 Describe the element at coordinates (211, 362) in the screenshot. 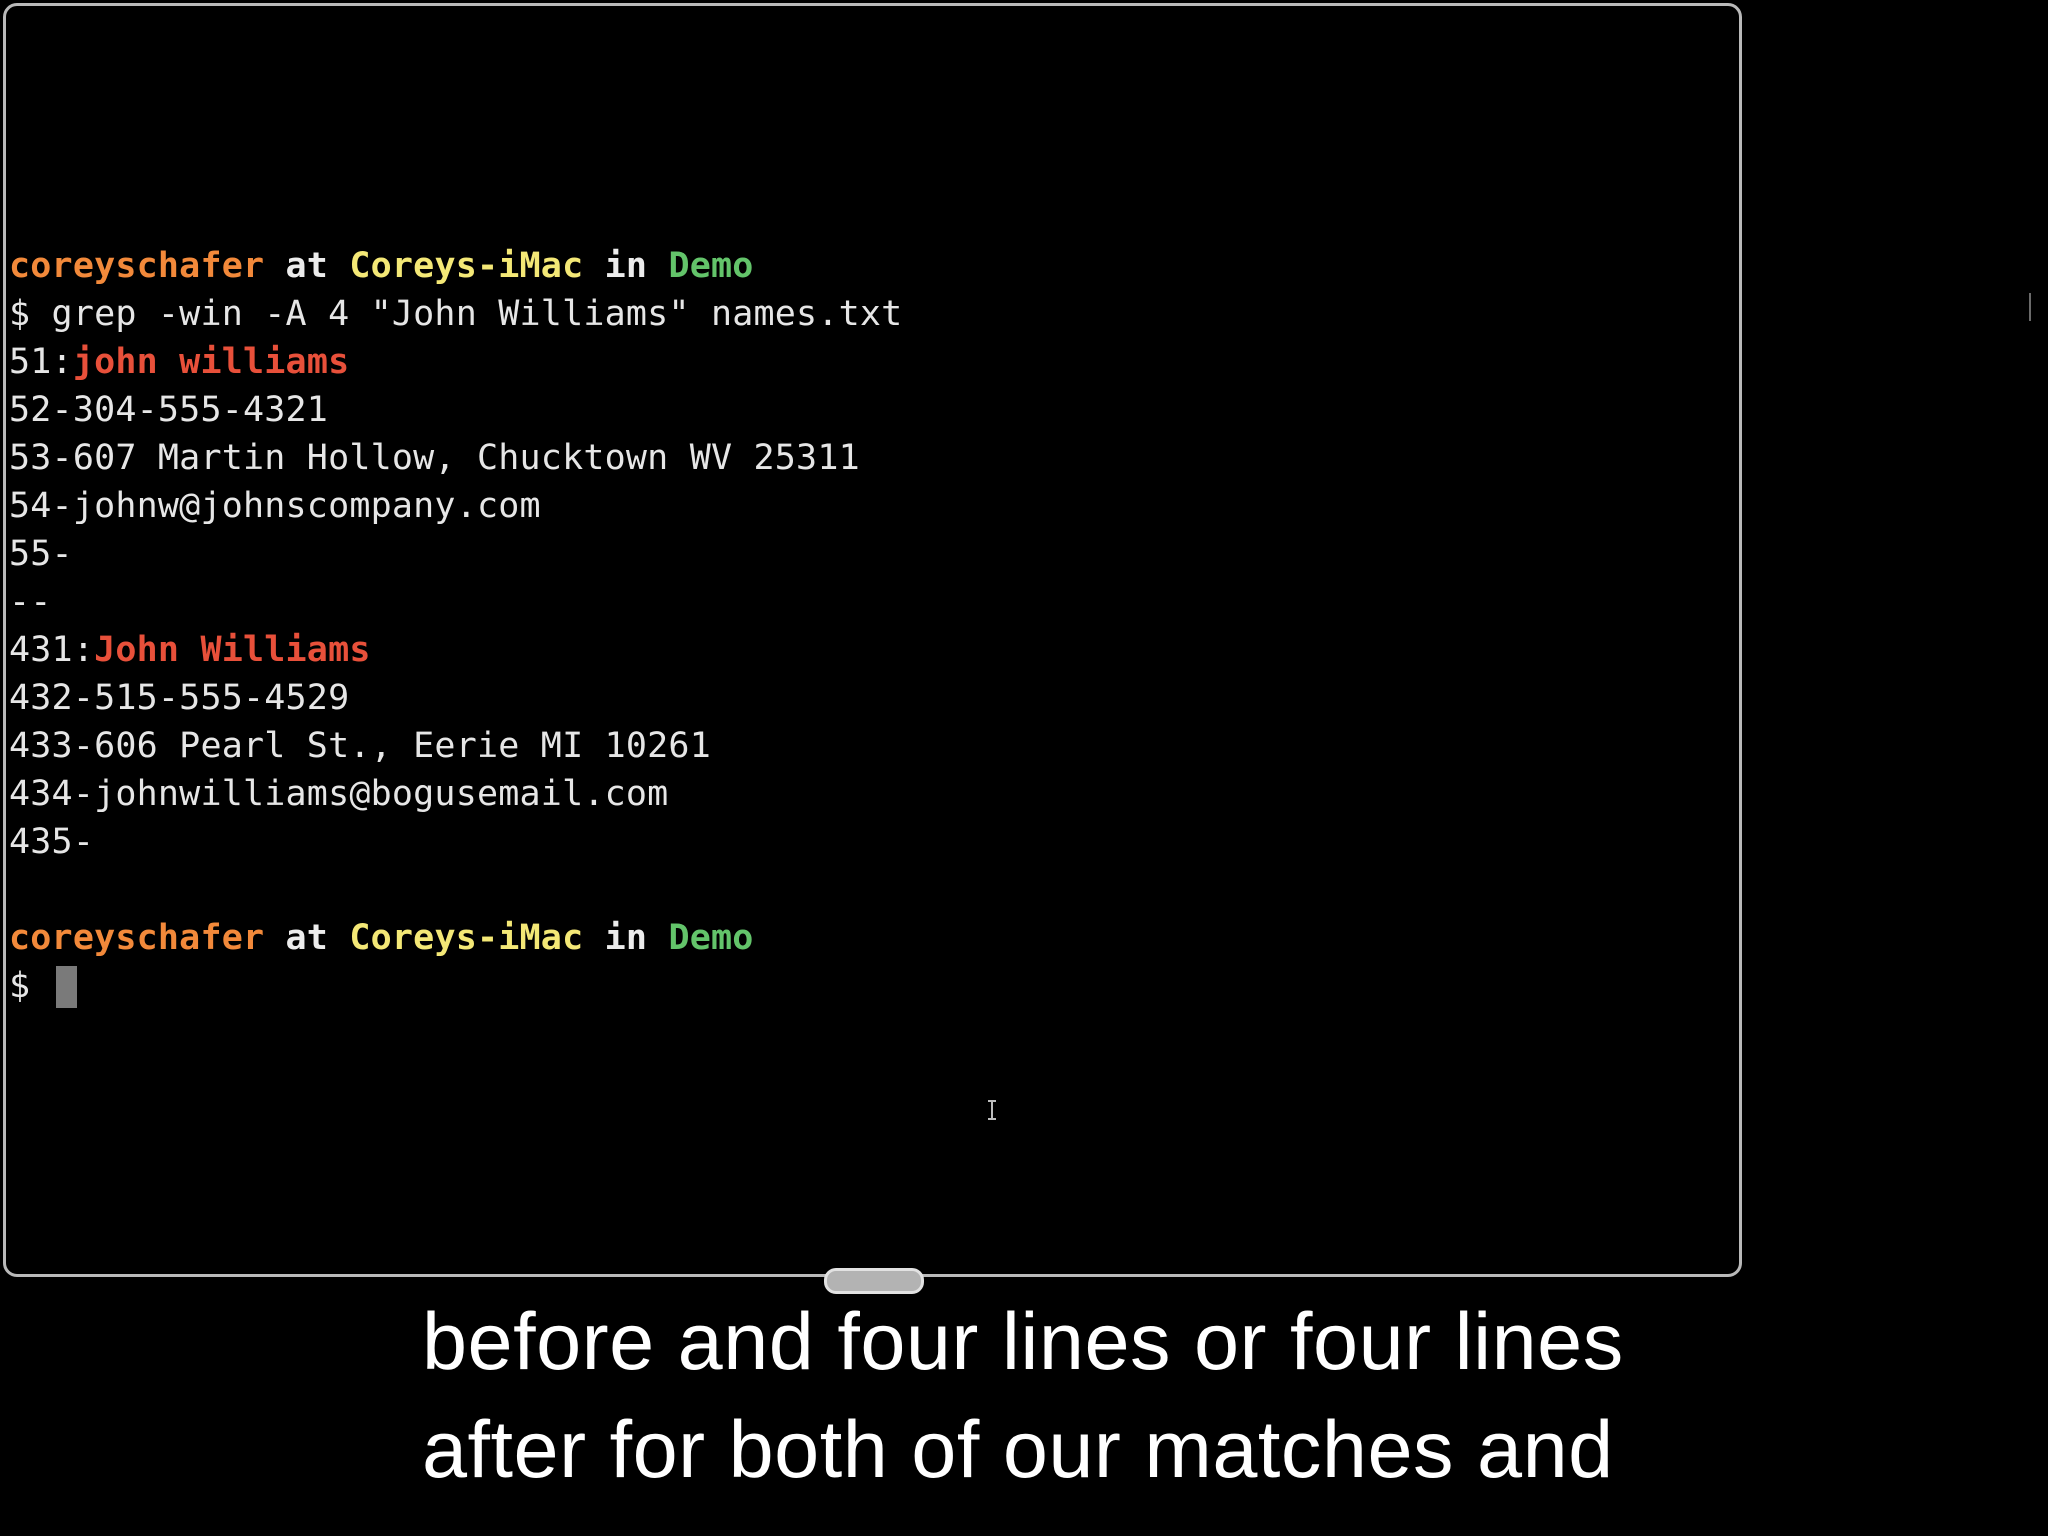

I see `match-text: john williams` at that location.